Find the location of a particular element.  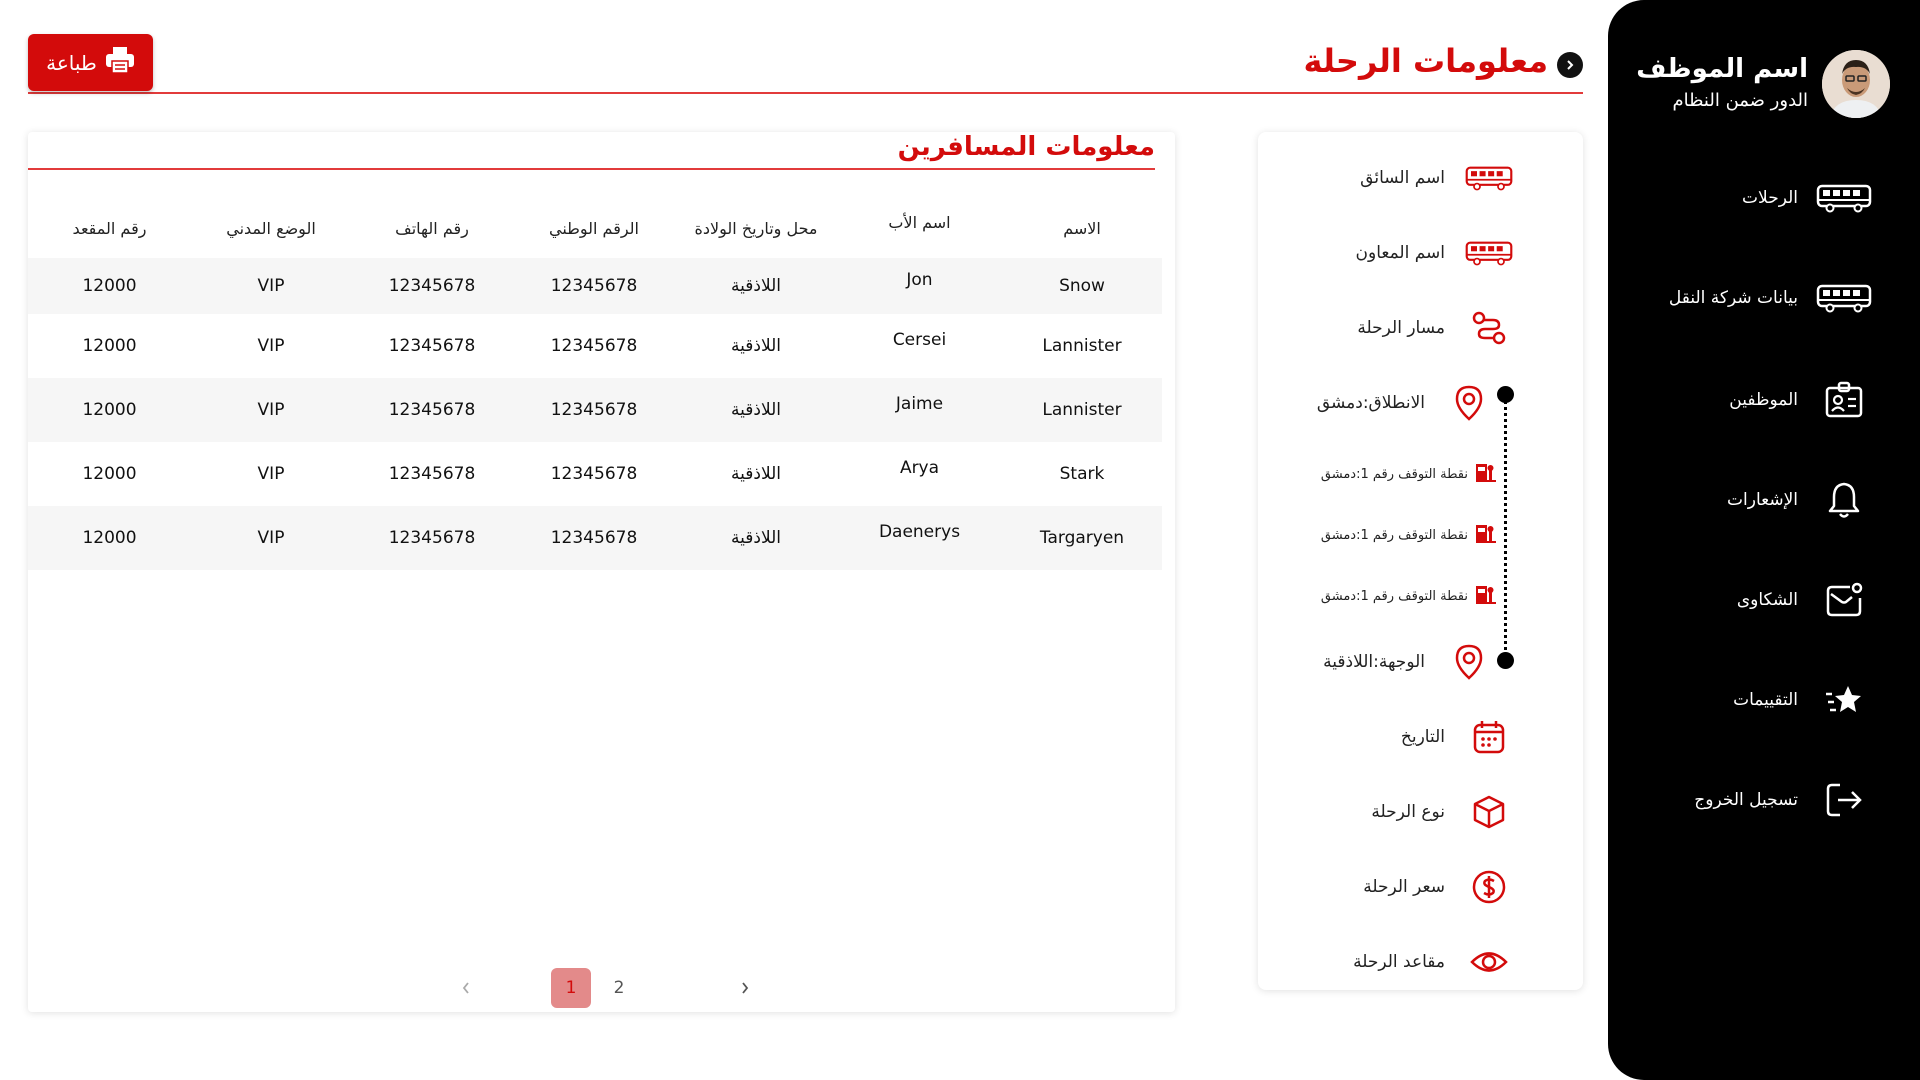

sidebar-item-notifications: الإشعارات is located at coordinates (1752, 500).